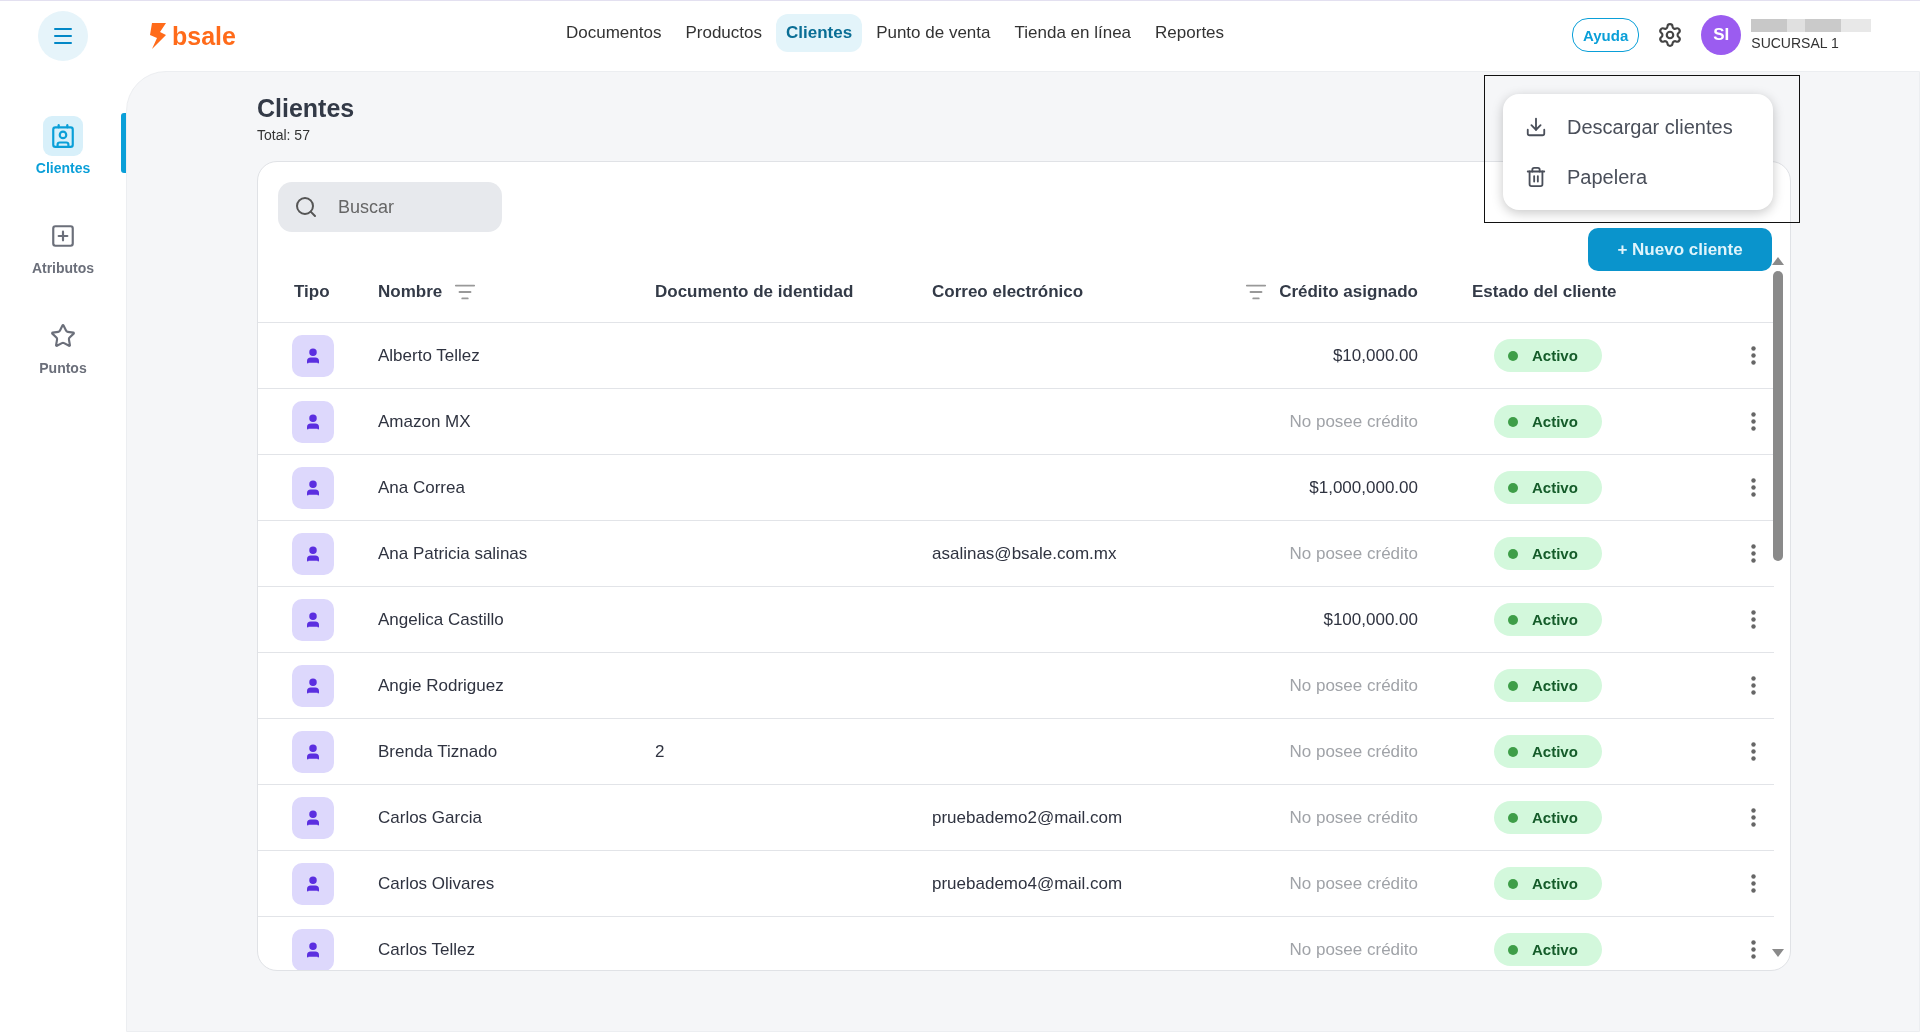 This screenshot has width=1920, height=1032. Describe the element at coordinates (1073, 33) in the screenshot. I see `nav-tab: Tienda en línea` at that location.